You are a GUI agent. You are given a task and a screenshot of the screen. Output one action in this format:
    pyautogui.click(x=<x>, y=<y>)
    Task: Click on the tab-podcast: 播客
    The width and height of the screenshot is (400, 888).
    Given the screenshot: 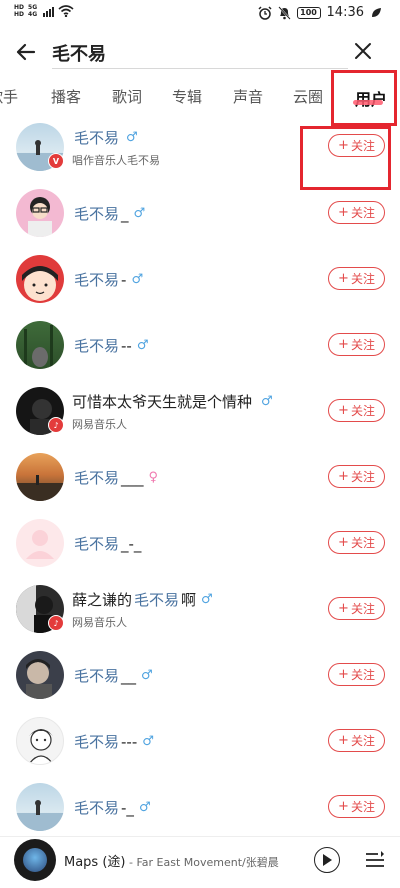 What is the action you would take?
    pyautogui.click(x=66, y=96)
    